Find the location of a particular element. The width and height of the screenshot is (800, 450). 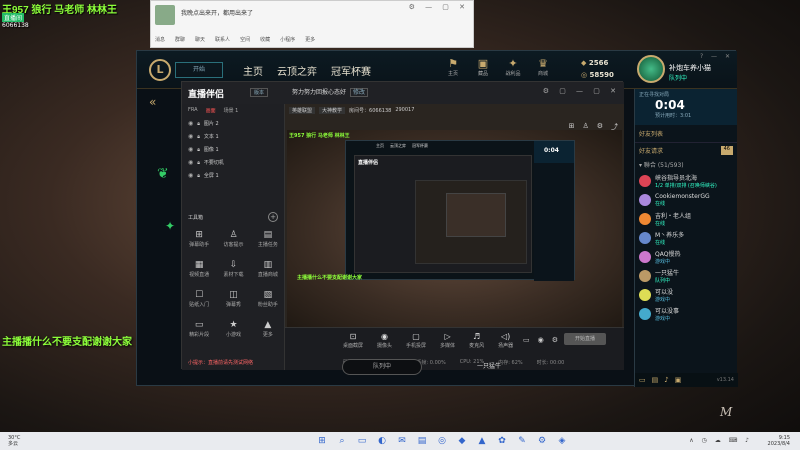

taskbar-app-icon: ◆ is located at coordinates (462, 441).